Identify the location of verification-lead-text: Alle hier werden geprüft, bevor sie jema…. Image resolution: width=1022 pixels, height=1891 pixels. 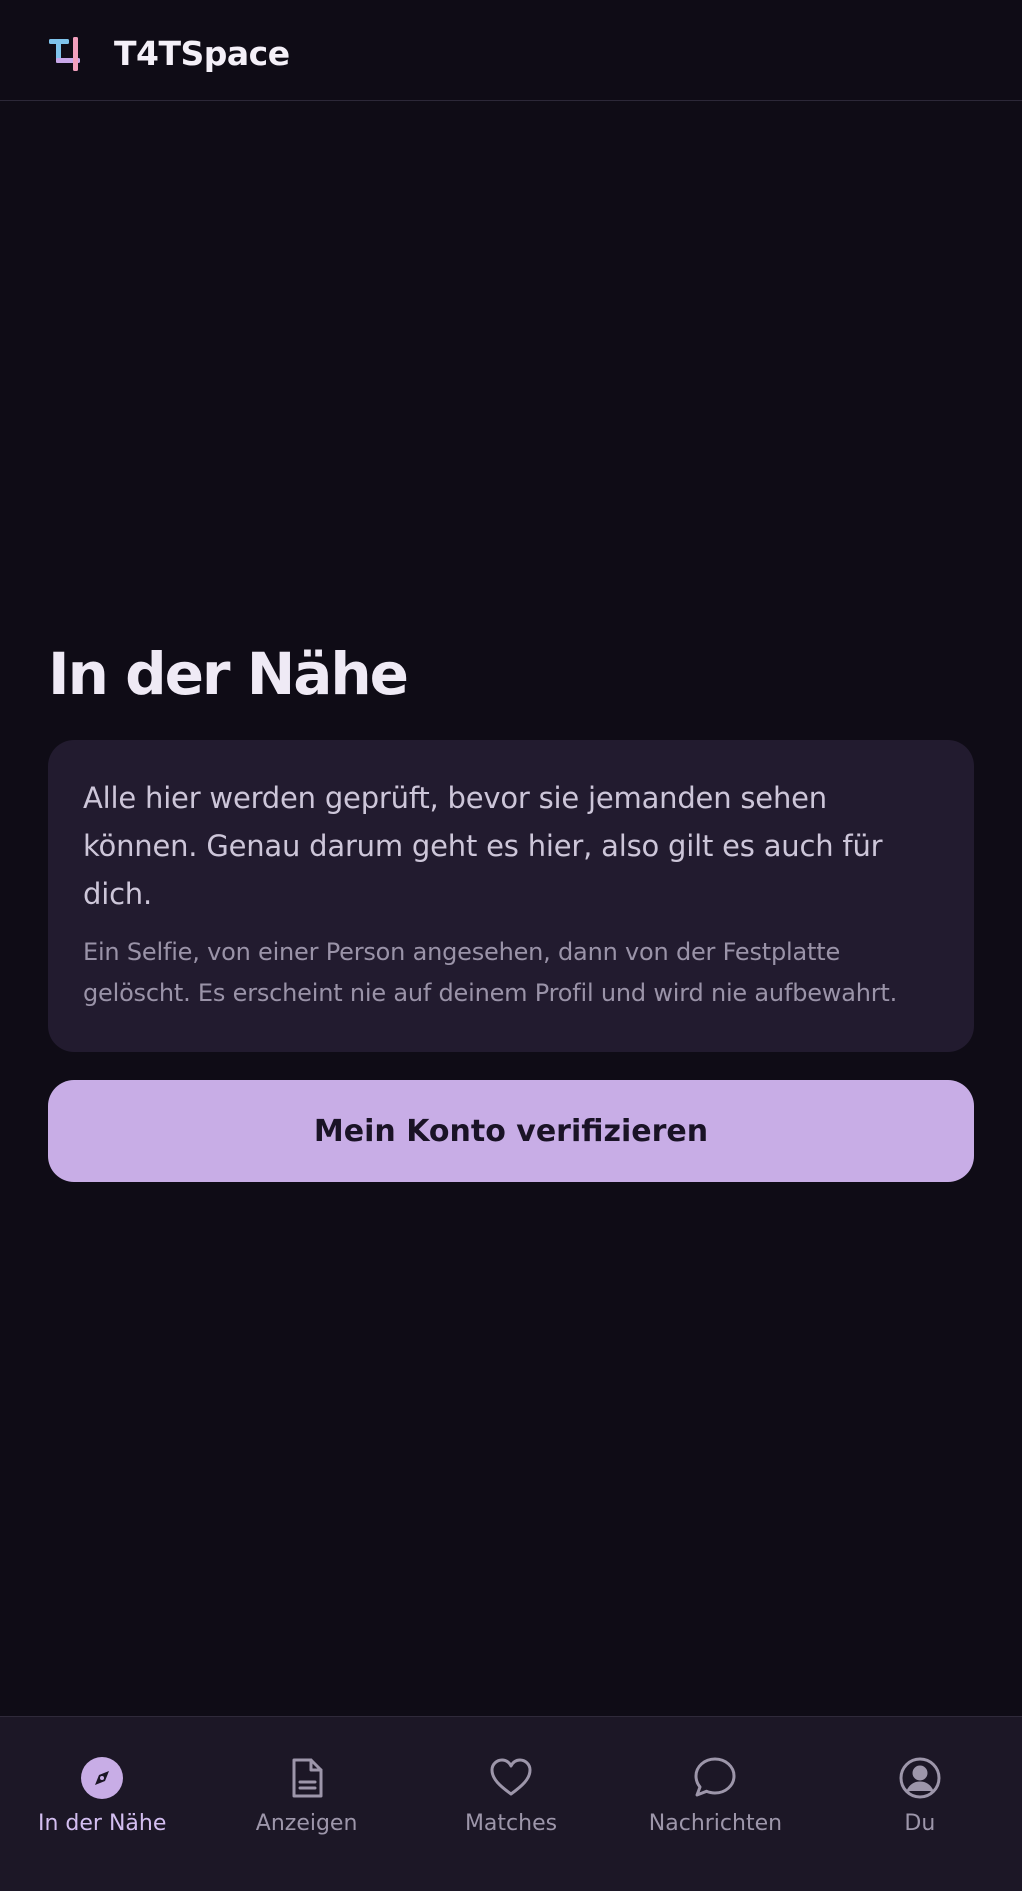
(483, 846).